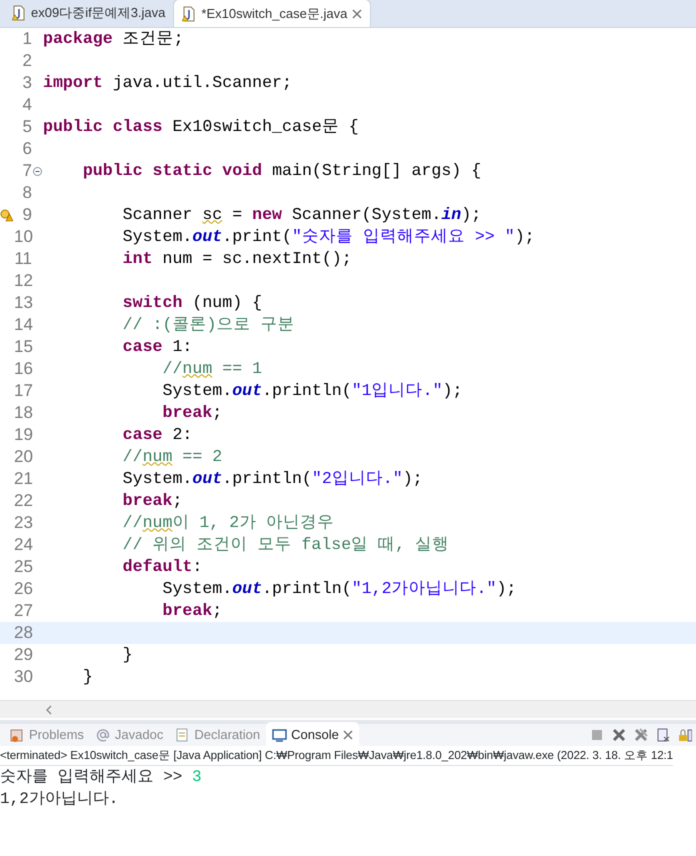  Describe the element at coordinates (685, 735) in the screenshot. I see `scroll-lock-icon` at that location.